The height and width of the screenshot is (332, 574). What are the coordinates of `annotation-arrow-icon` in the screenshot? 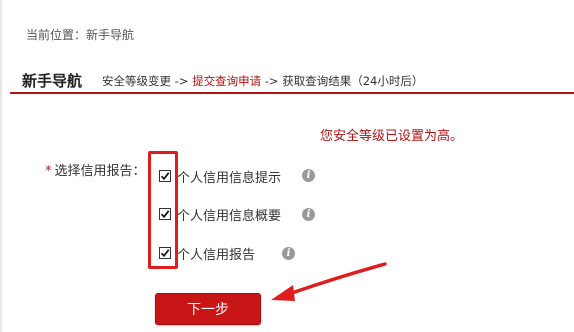 It's located at (329, 281).